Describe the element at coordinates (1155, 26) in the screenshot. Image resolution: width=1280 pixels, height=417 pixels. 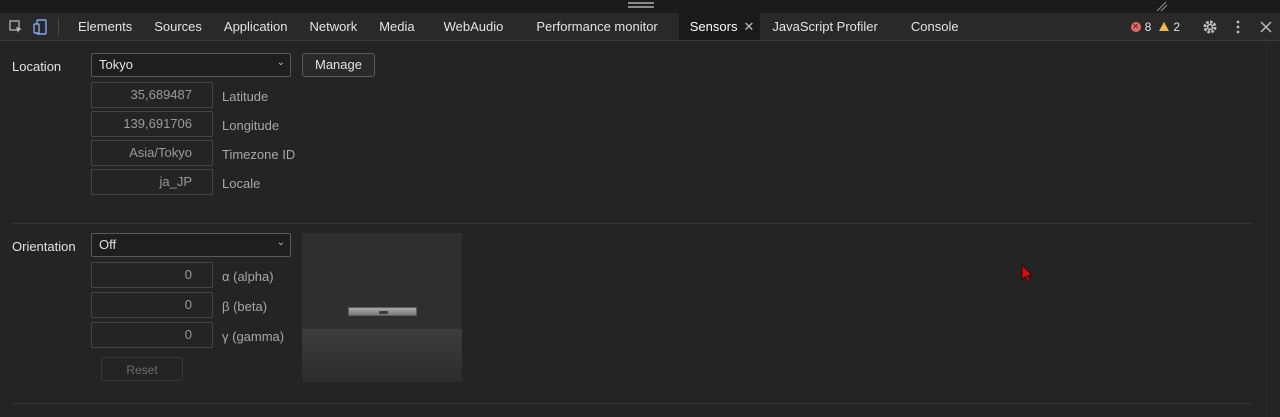
I see `issues-counter: ✕ 8 2` at that location.